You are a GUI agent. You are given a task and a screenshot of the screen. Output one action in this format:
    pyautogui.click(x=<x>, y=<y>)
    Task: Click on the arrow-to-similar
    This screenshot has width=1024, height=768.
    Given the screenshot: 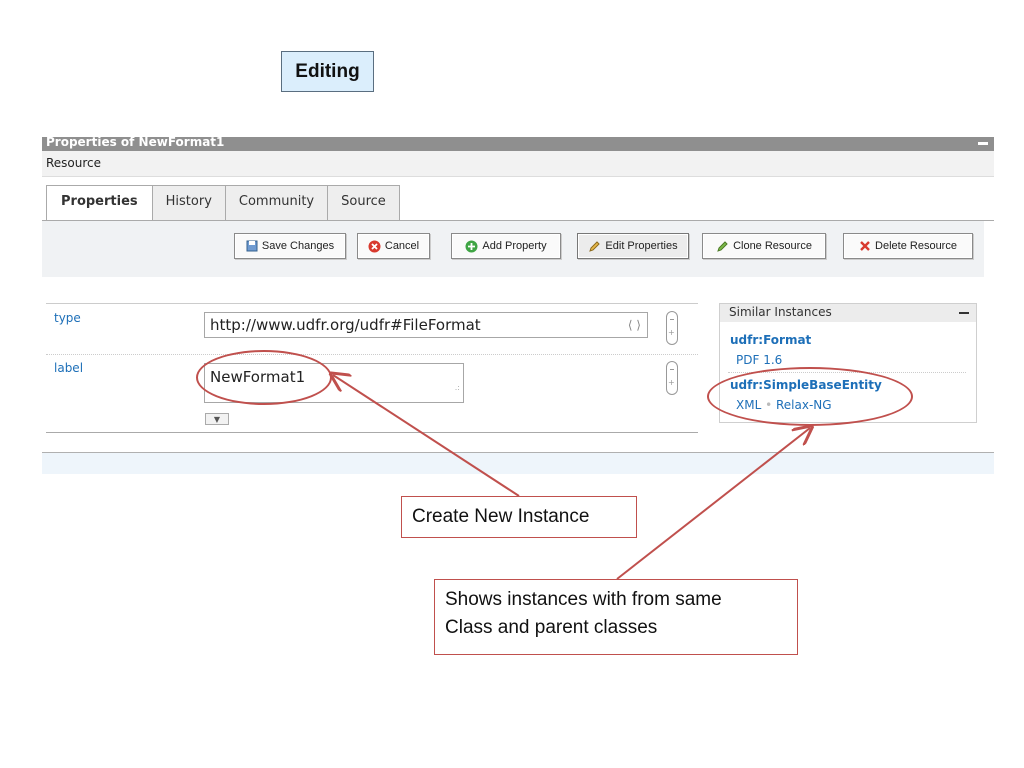 What is the action you would take?
    pyautogui.click(x=713, y=504)
    